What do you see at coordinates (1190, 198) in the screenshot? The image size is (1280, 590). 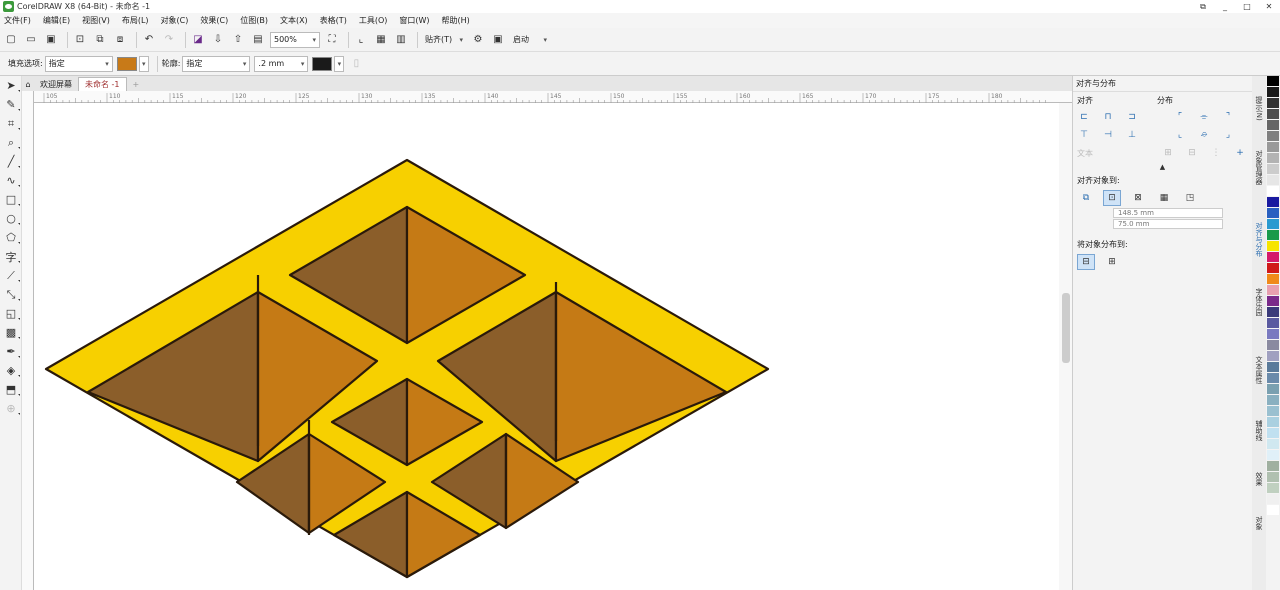 I see `specified-point-icon: ◳` at bounding box center [1190, 198].